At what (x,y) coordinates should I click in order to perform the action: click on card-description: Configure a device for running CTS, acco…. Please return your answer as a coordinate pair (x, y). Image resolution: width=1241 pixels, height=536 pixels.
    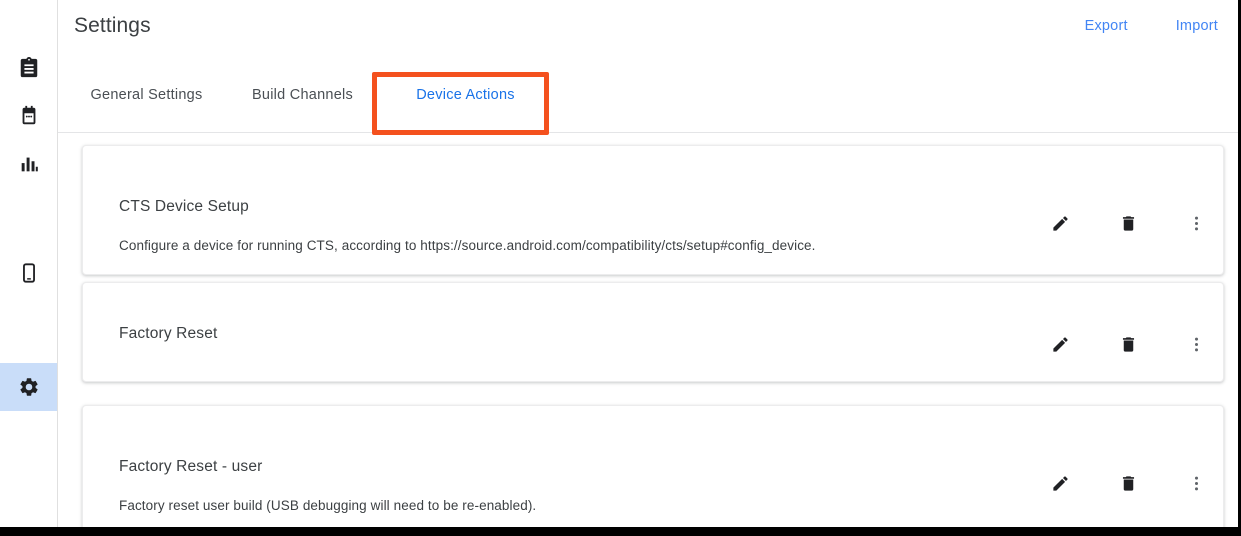
    Looking at the image, I should click on (467, 245).